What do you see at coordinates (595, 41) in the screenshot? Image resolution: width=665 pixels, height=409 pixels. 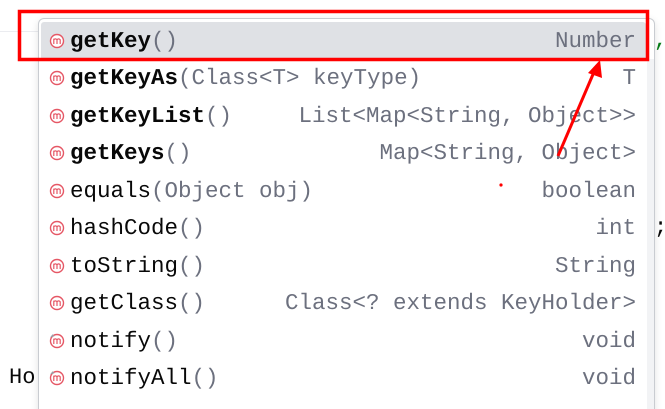 I see `return-type: Number` at bounding box center [595, 41].